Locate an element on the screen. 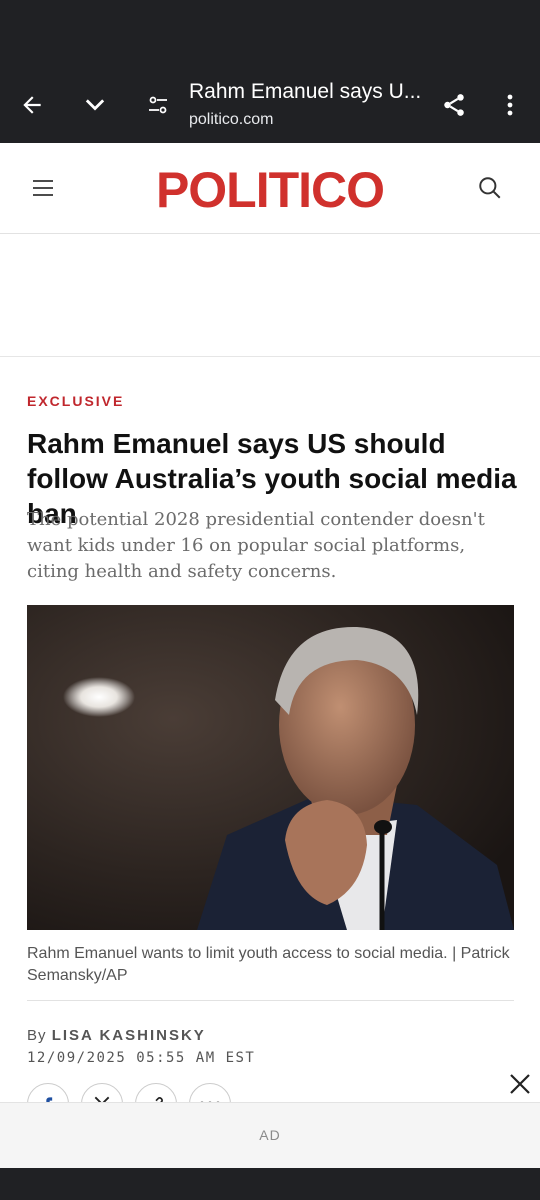 The width and height of the screenshot is (540, 1200). author-link: LISA KASHINSKY is located at coordinates (129, 1035).